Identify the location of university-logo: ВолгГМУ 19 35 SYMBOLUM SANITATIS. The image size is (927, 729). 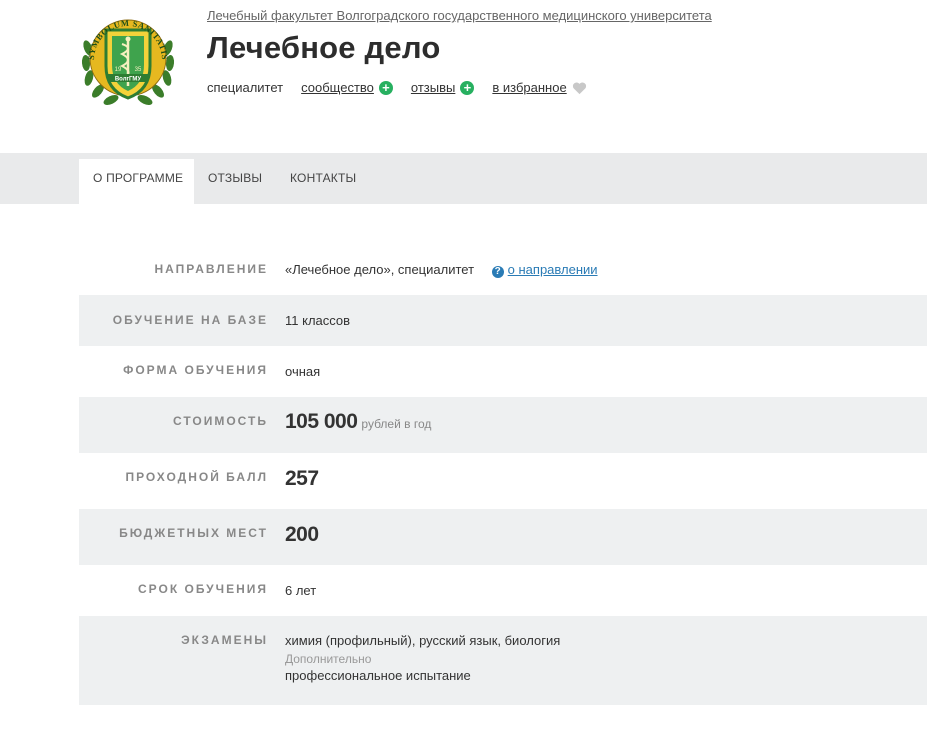
(128, 61).